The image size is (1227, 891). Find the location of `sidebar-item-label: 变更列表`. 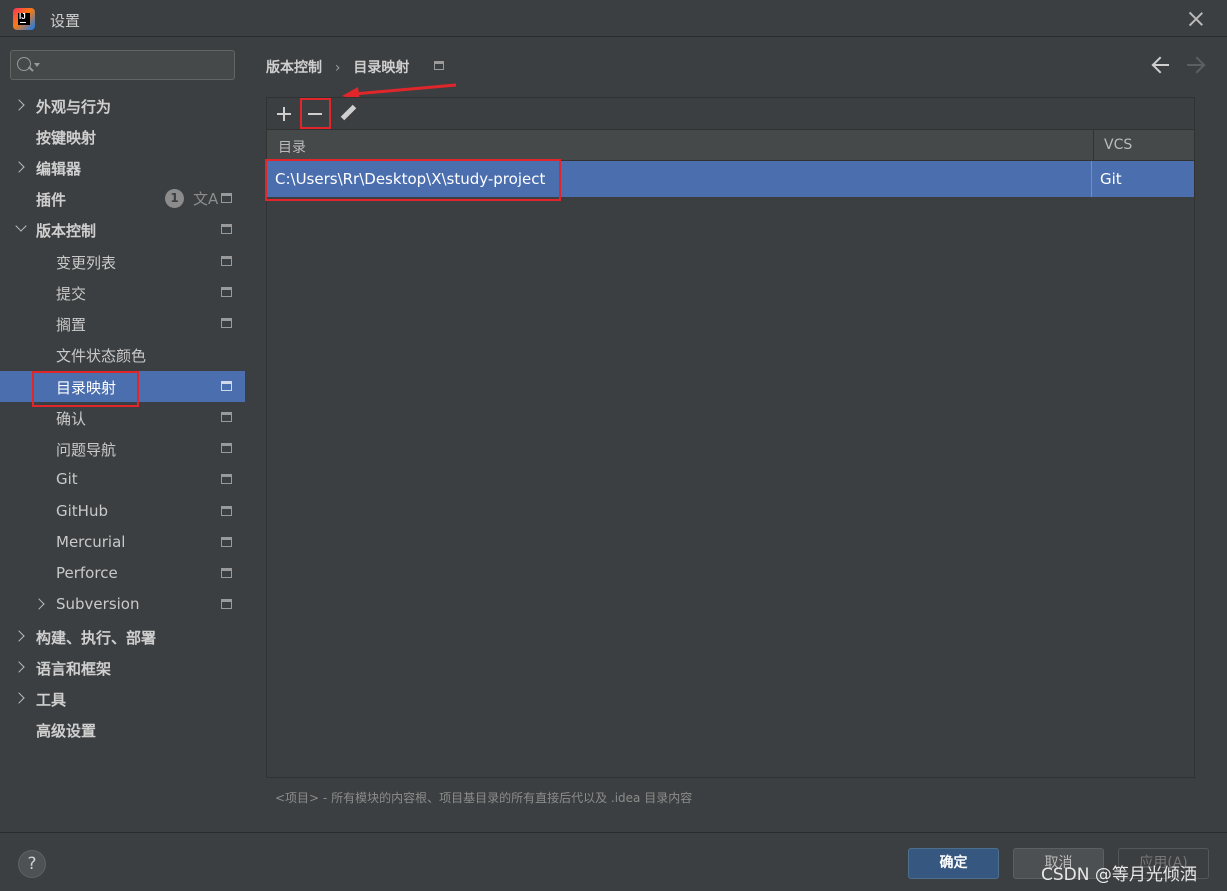

sidebar-item-label: 变更列表 is located at coordinates (86, 263).